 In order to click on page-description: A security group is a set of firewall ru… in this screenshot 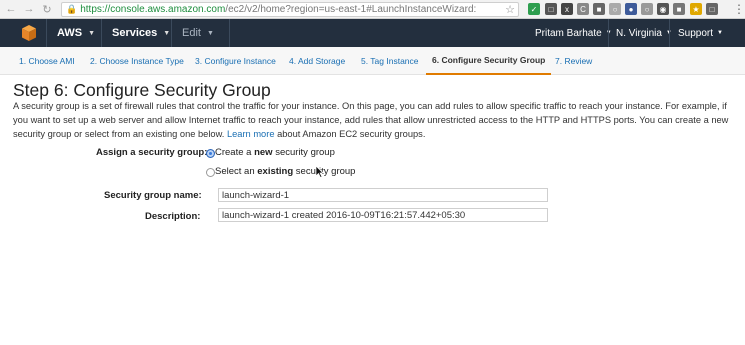, I will do `click(375, 120)`.